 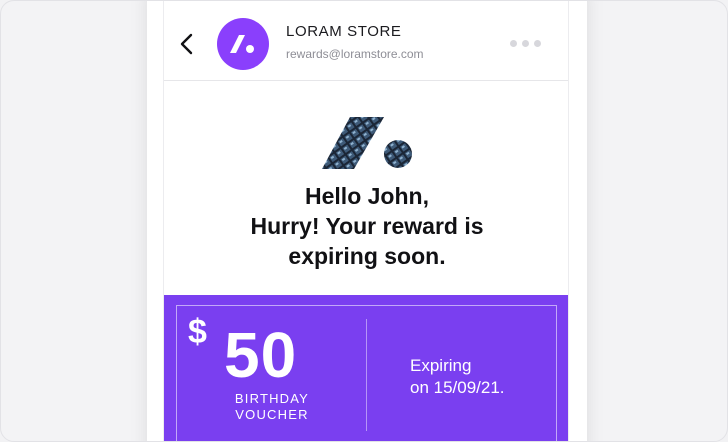 What do you see at coordinates (457, 377) in the screenshot?
I see `voucher-expiry: Expiring on 15/09/21.` at bounding box center [457, 377].